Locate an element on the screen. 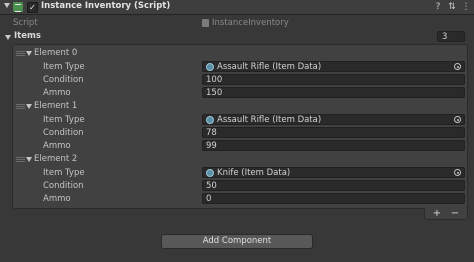 The width and height of the screenshot is (474, 262). script-file-icon is located at coordinates (205, 22).